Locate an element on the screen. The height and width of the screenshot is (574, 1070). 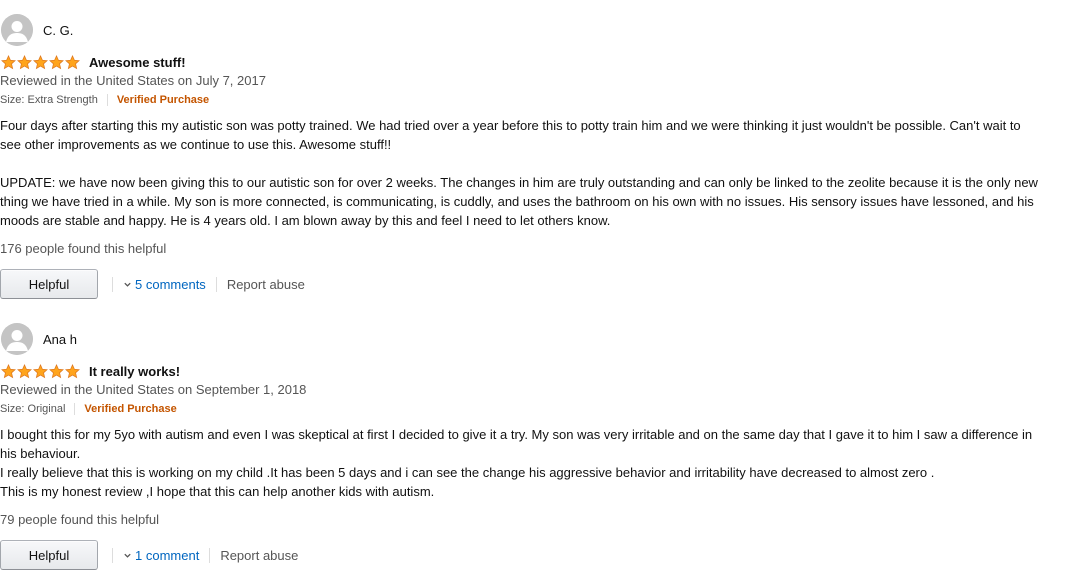
review-title-row: Awesome stuff! is located at coordinates (93, 62).